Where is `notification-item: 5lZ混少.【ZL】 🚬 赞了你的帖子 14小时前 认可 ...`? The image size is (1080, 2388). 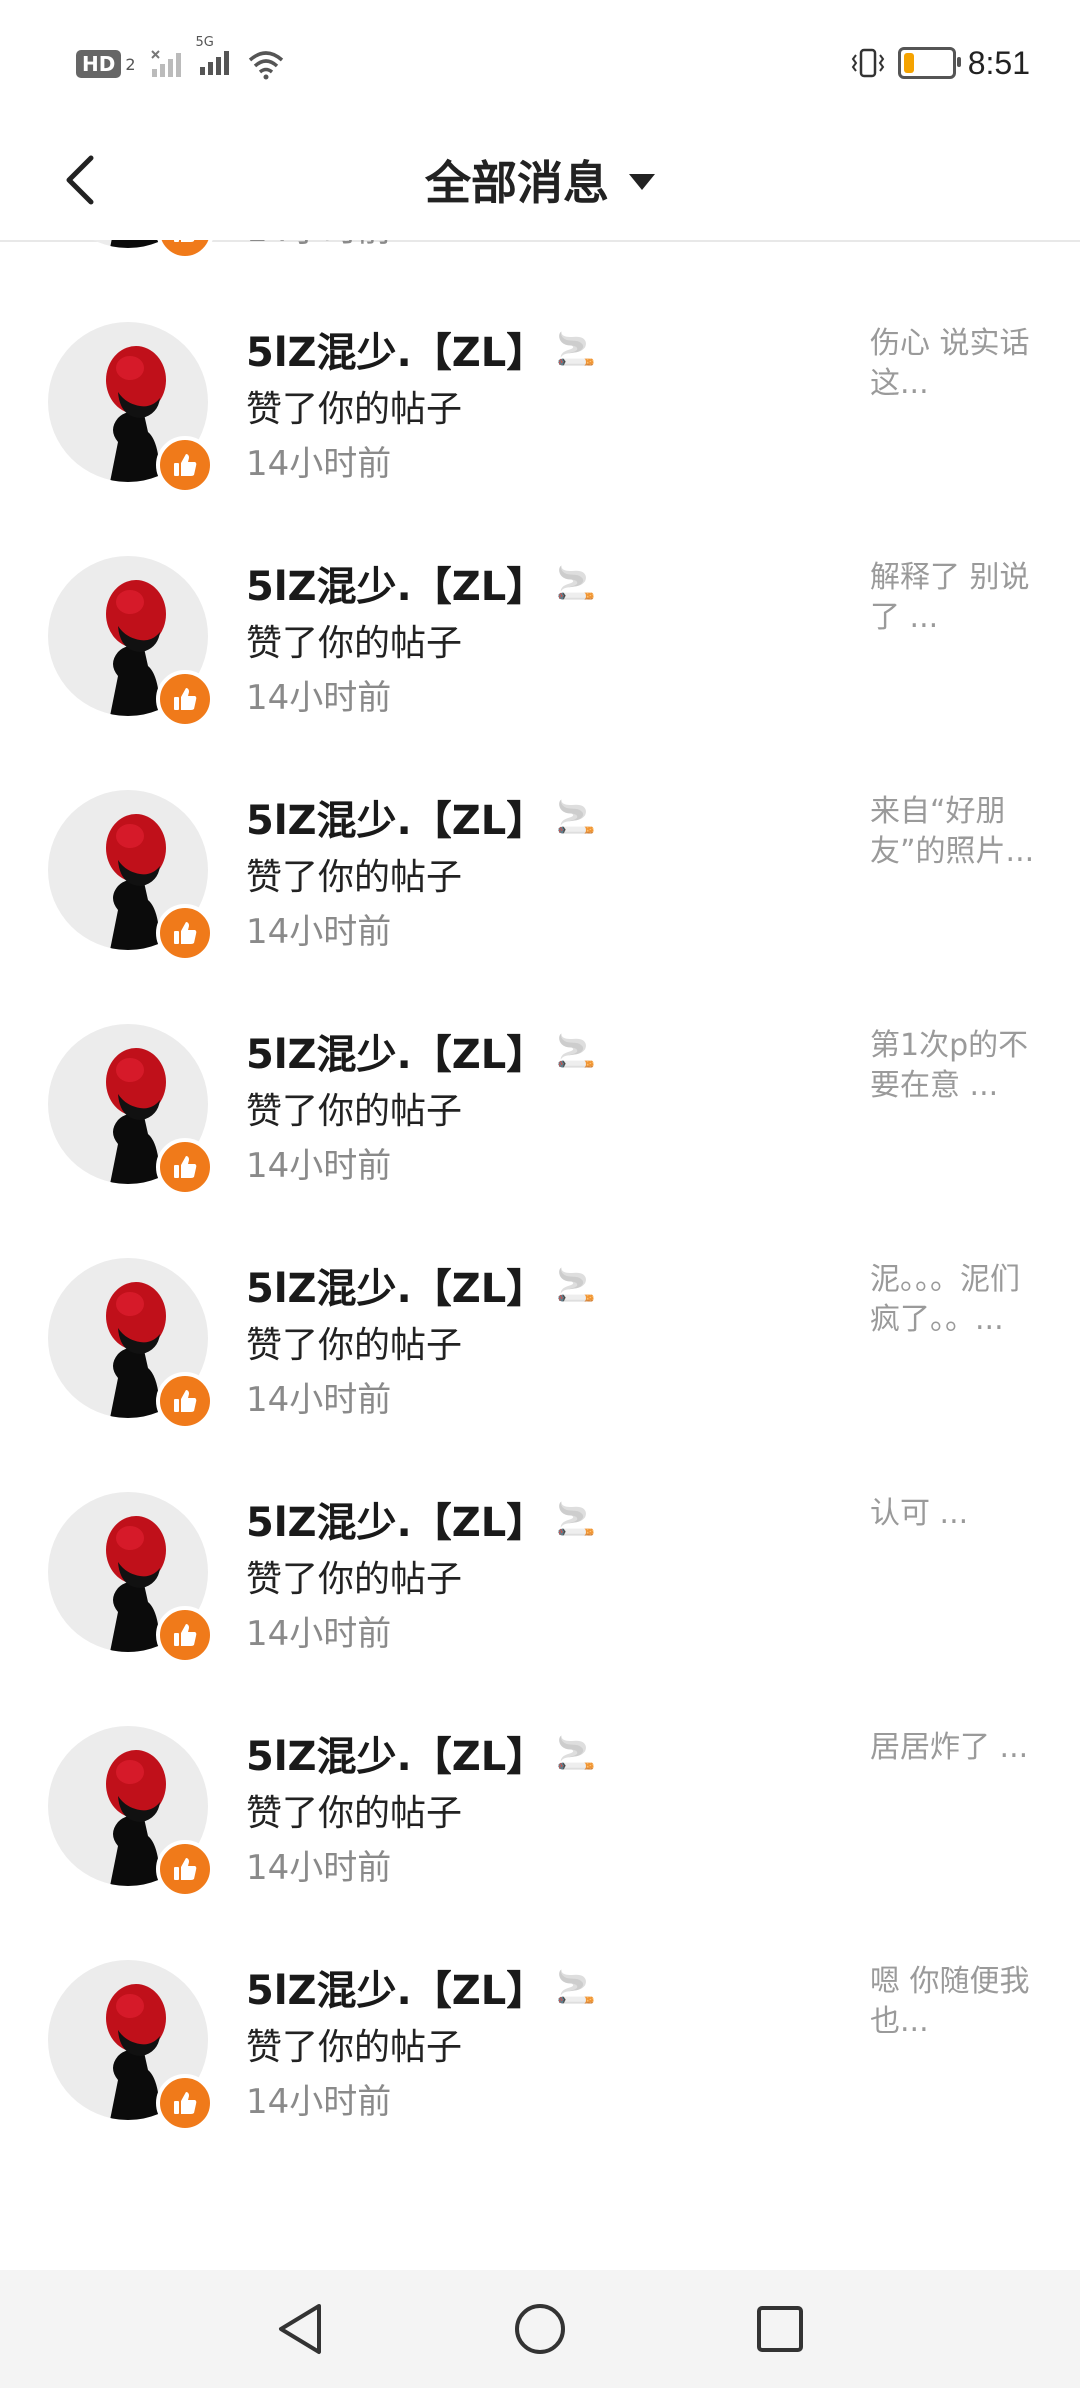
notification-item: 5lZ混少.【ZL】 🚬 赞了你的帖子 14小时前 认可 ... is located at coordinates (540, 1549).